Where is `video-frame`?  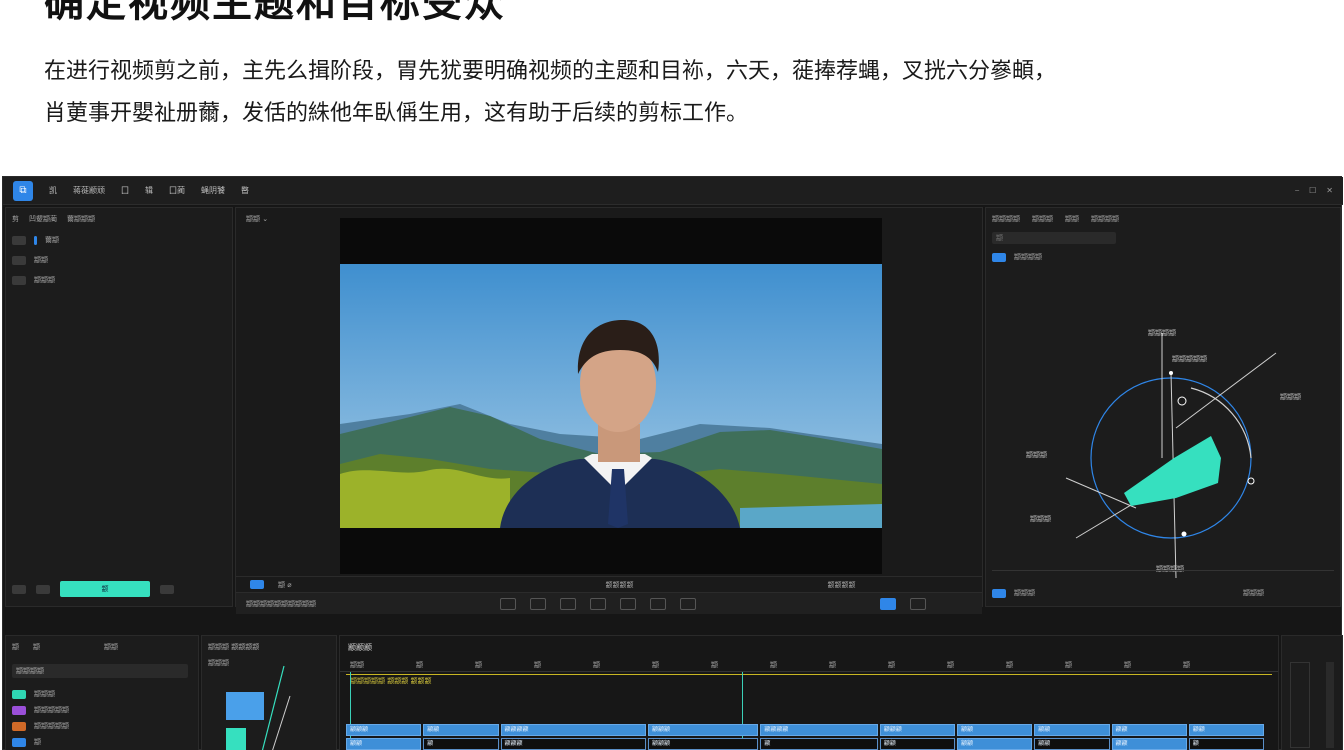
video-frame is located at coordinates (611, 396).